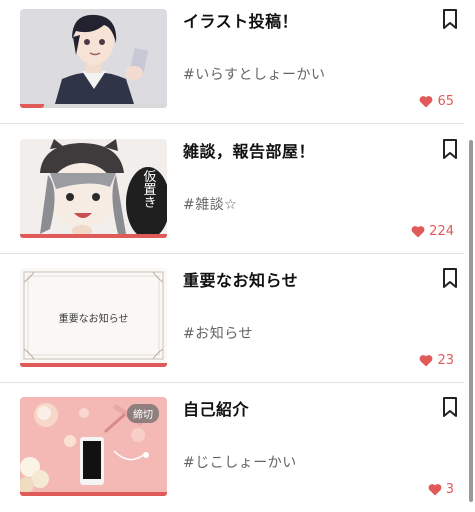 The height and width of the screenshot is (512, 475). Describe the element at coordinates (143, 413) in the screenshot. I see `status-badge: 締切` at that location.